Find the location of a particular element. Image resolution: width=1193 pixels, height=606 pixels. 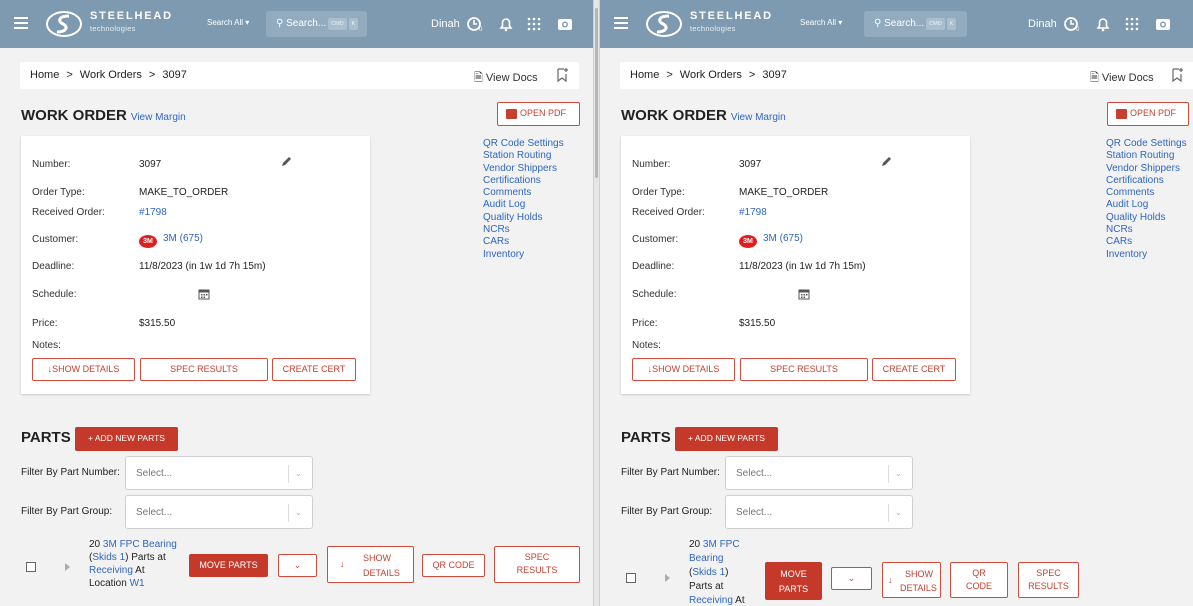

scrollbar-thumb is located at coordinates (596, 93).